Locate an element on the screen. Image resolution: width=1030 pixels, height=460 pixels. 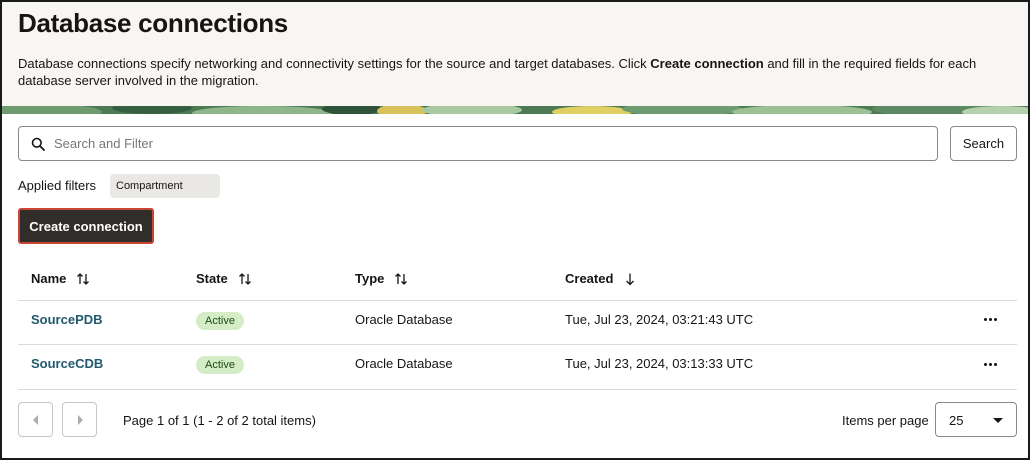
search-field is located at coordinates (478, 143).